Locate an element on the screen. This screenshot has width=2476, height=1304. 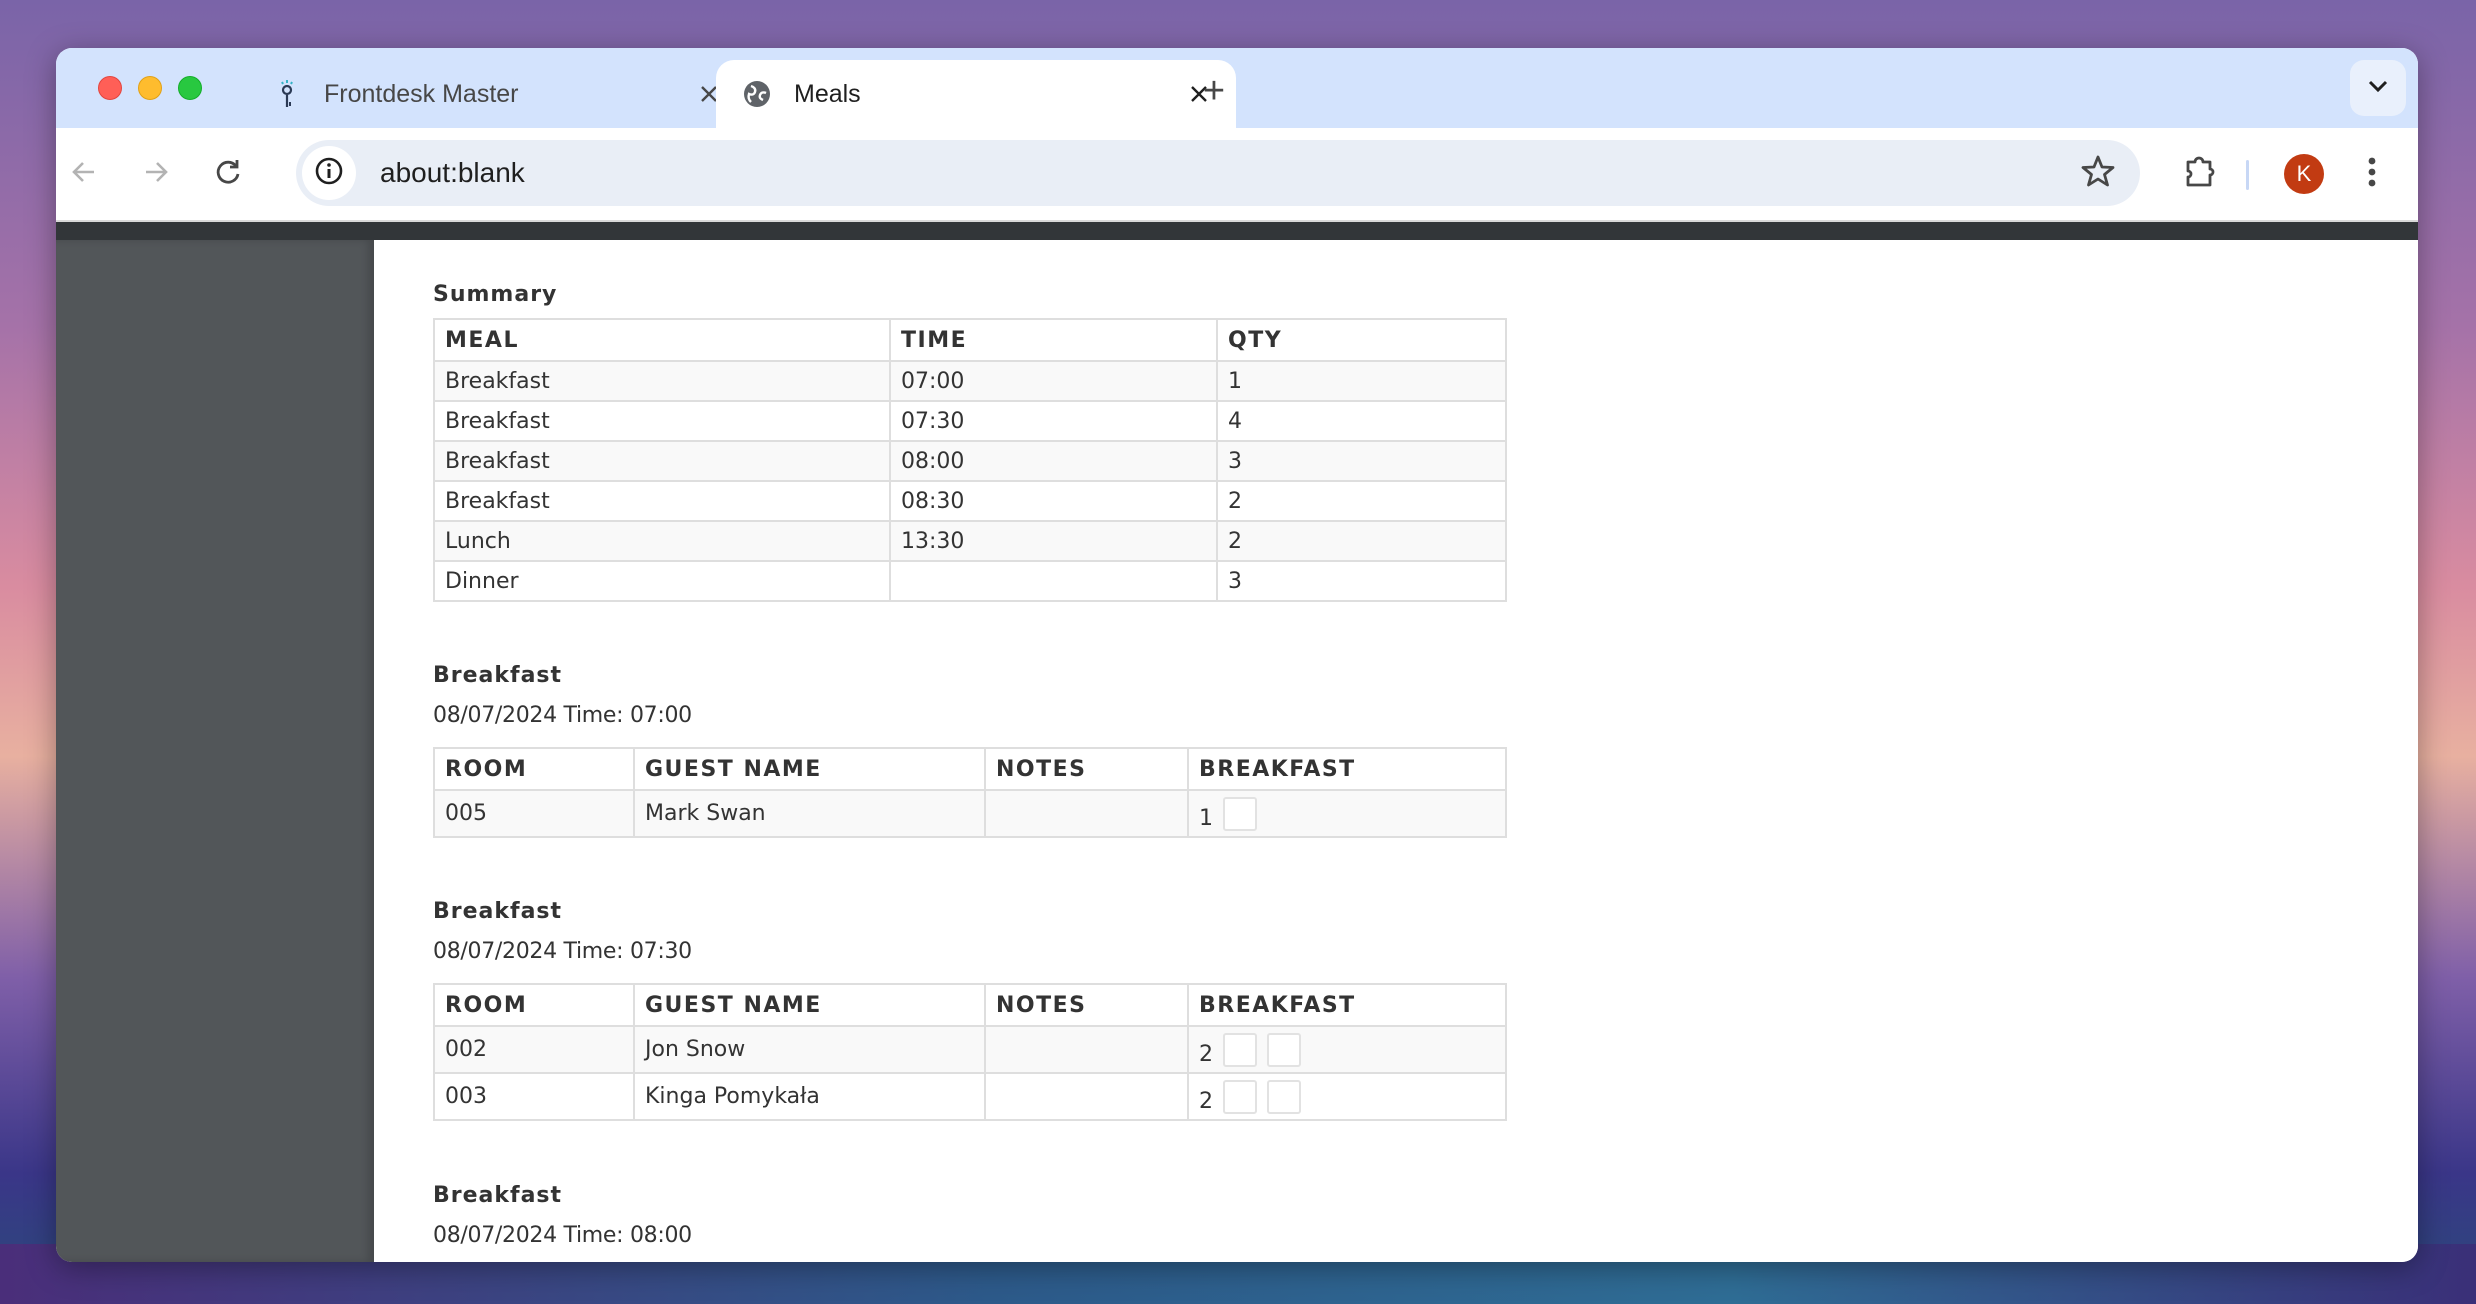
column-header-breakfast: BREAKFAST is located at coordinates (1347, 1005).